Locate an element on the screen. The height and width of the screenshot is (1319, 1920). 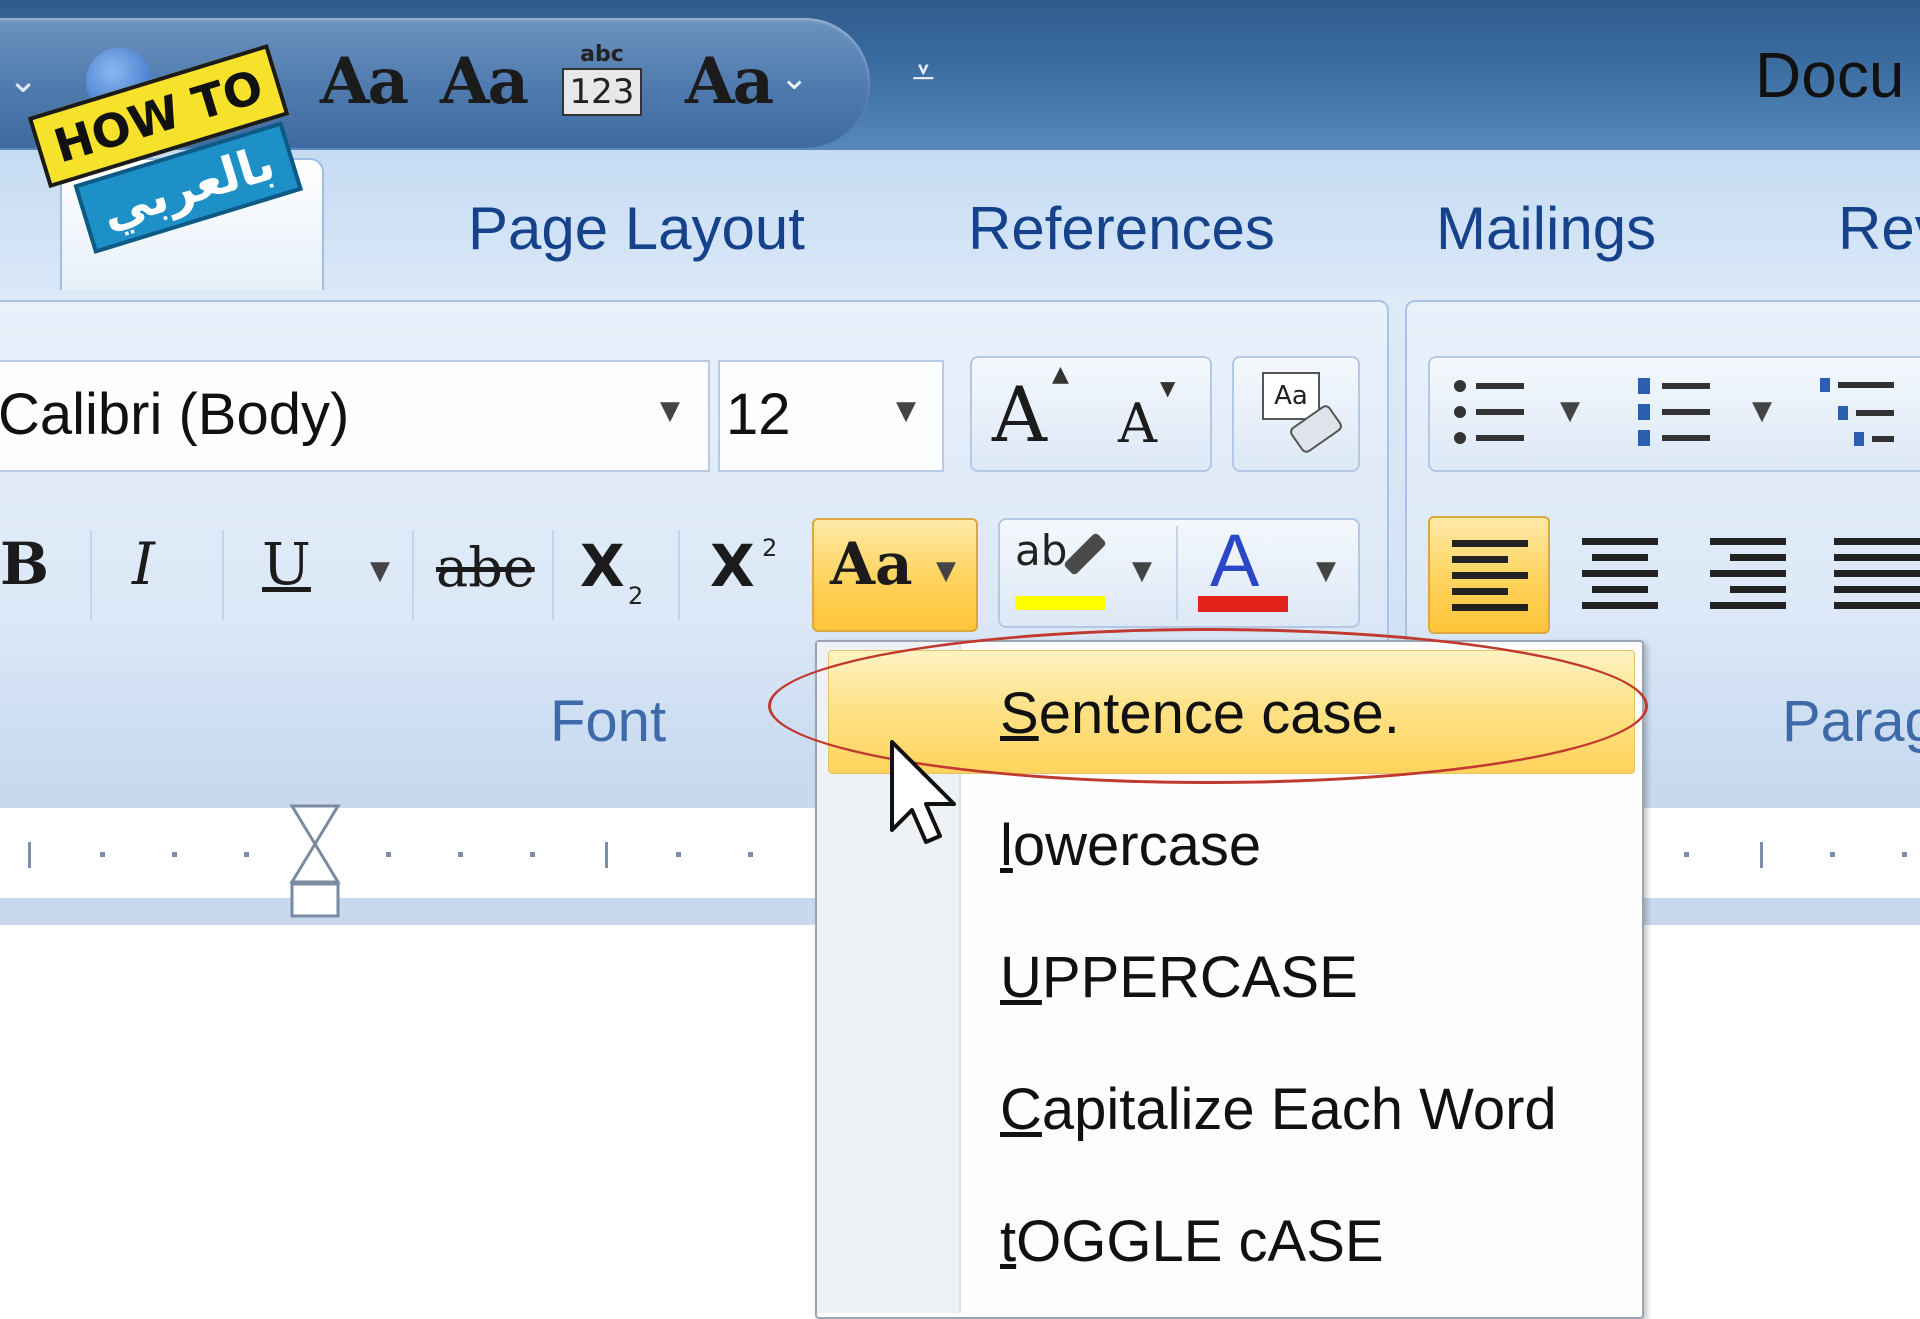
align-left-button is located at coordinates (1489, 575).